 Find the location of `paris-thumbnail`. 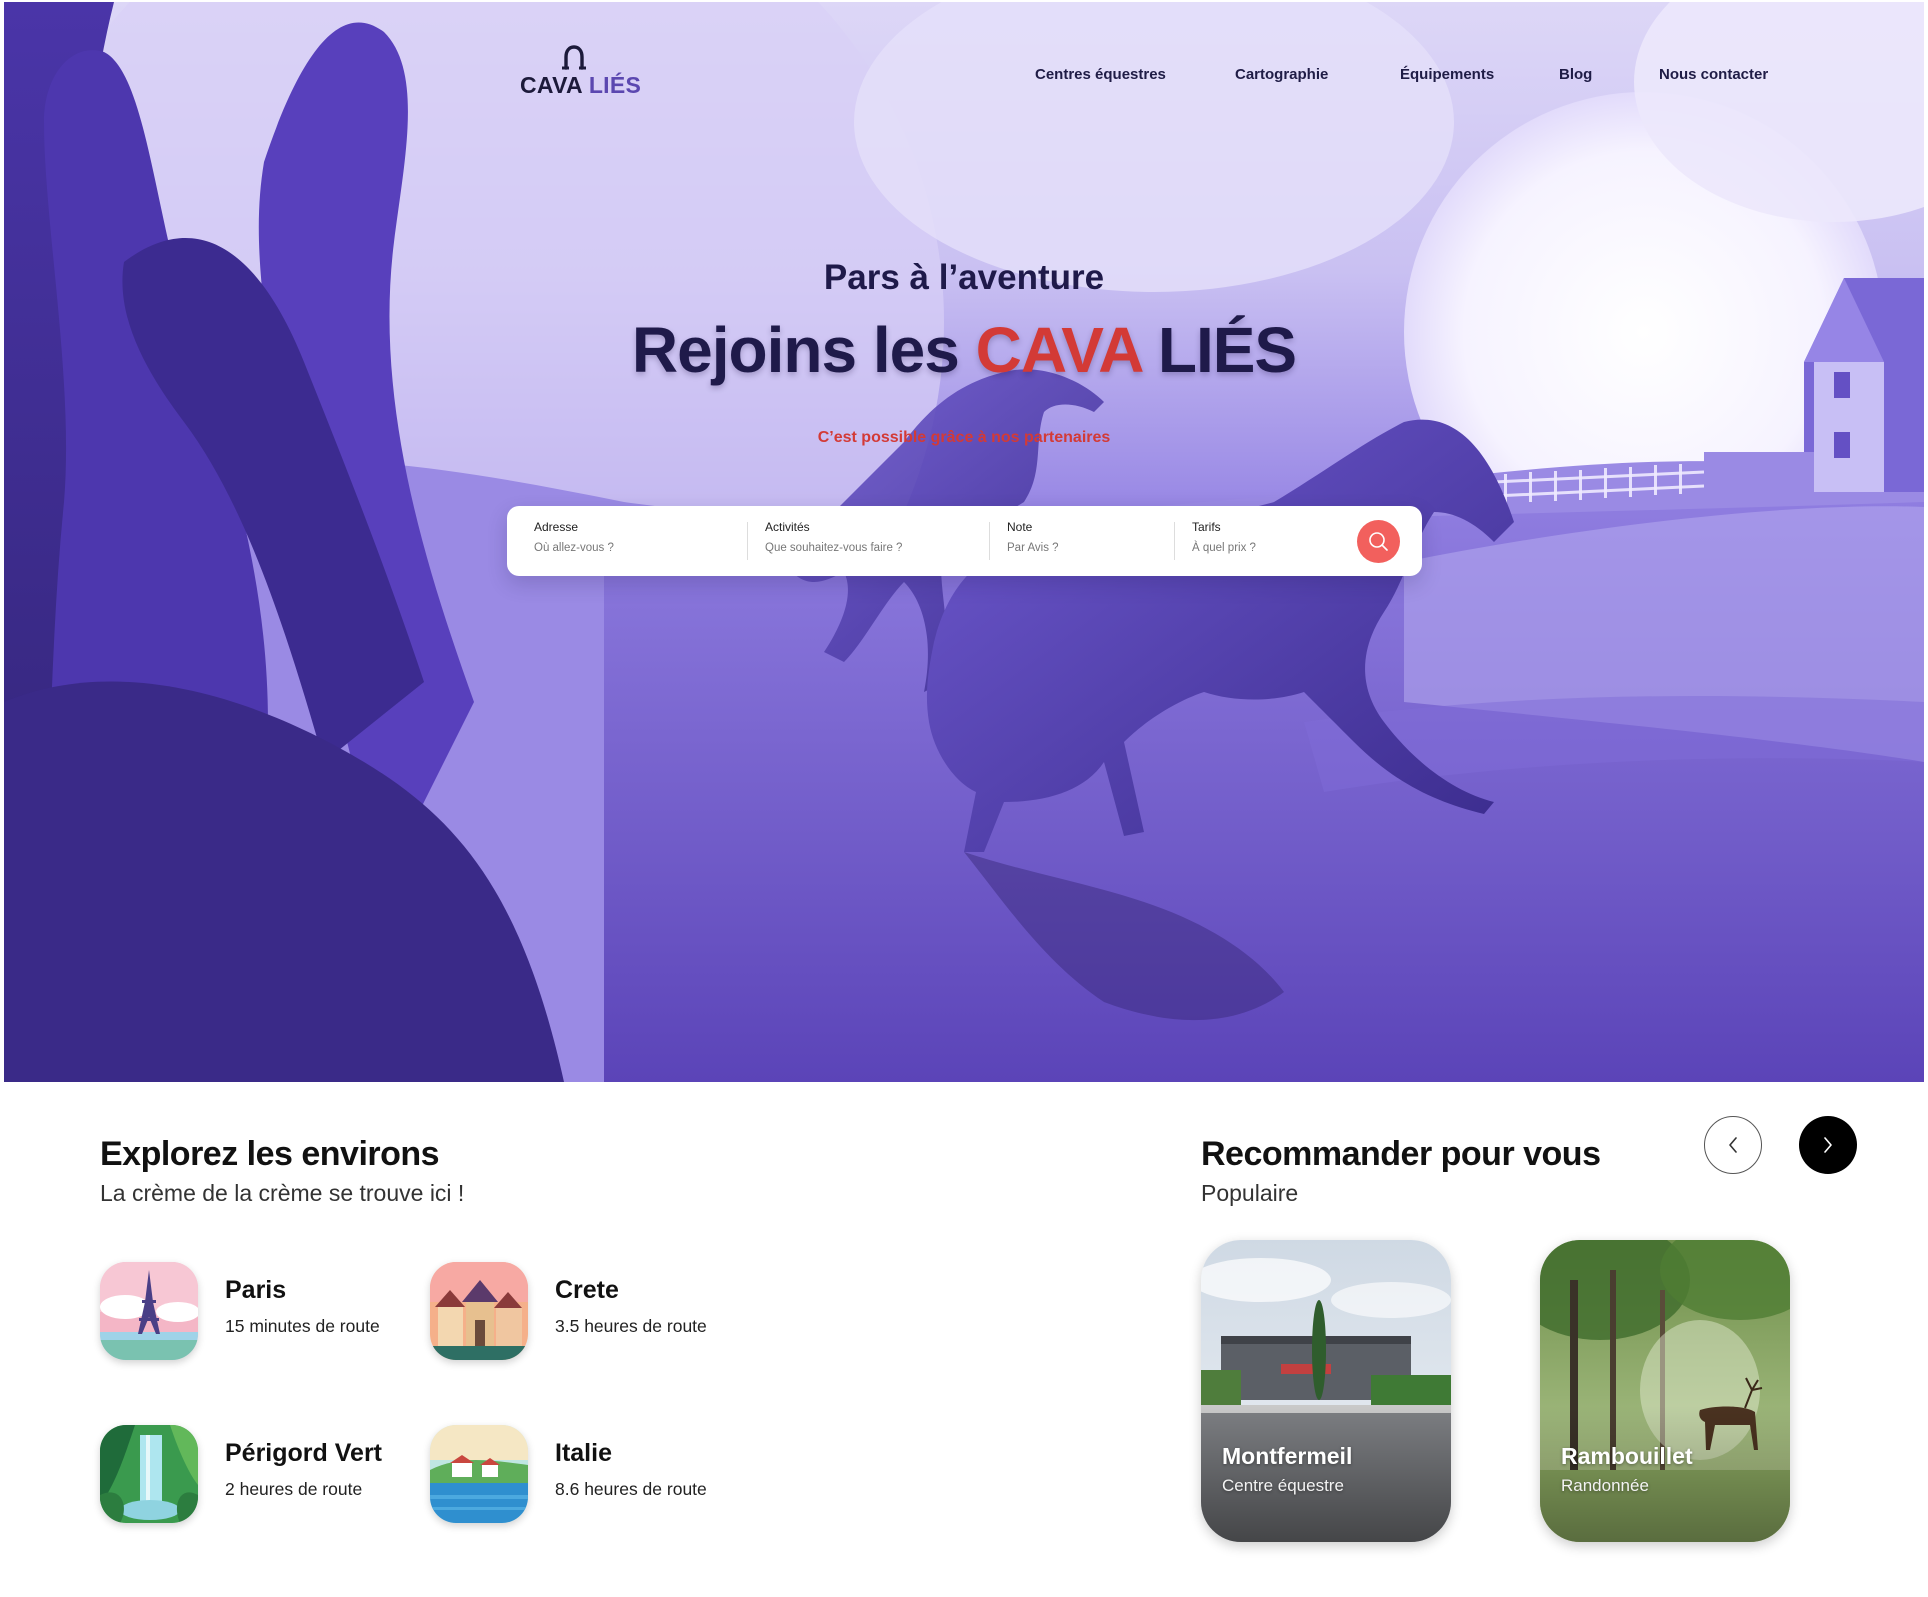

paris-thumbnail is located at coordinates (149, 1311).